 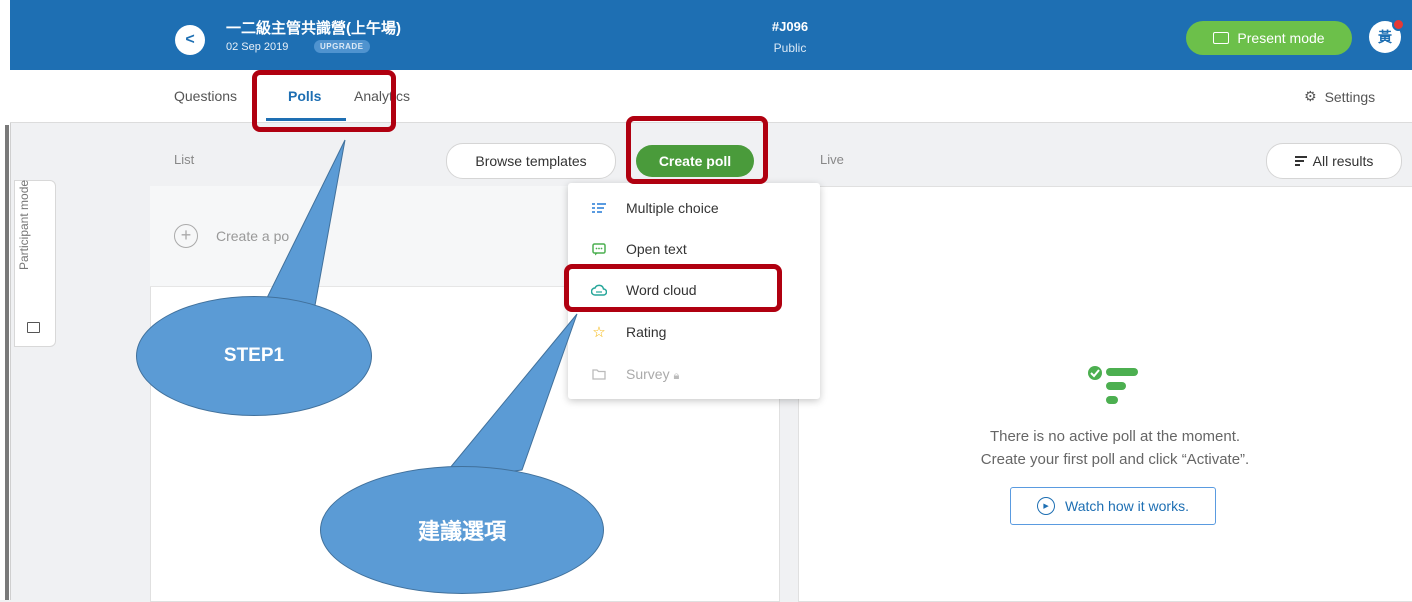 I want to click on suggested-option-callout: 建議選項, so click(x=462, y=530).